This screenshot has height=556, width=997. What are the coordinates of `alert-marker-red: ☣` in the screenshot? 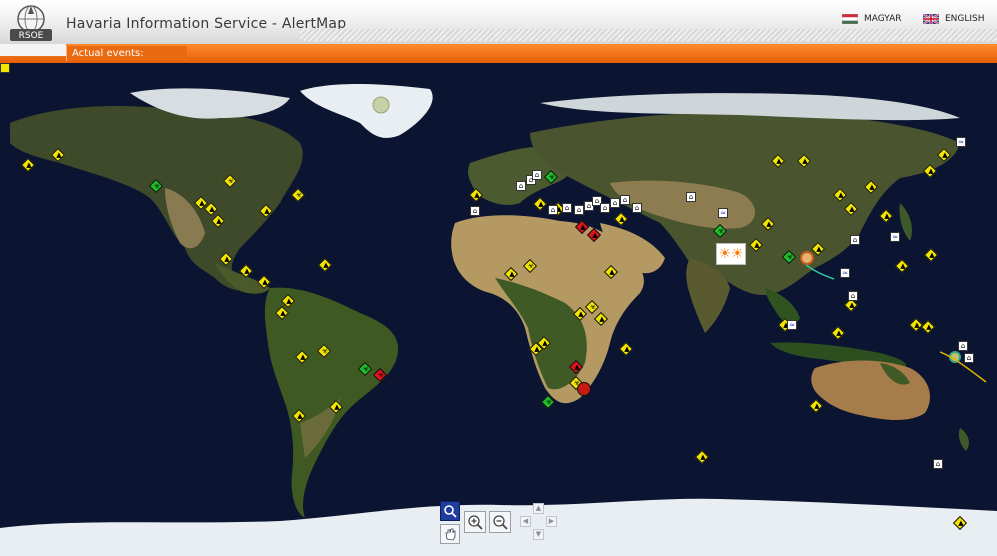 It's located at (380, 375).